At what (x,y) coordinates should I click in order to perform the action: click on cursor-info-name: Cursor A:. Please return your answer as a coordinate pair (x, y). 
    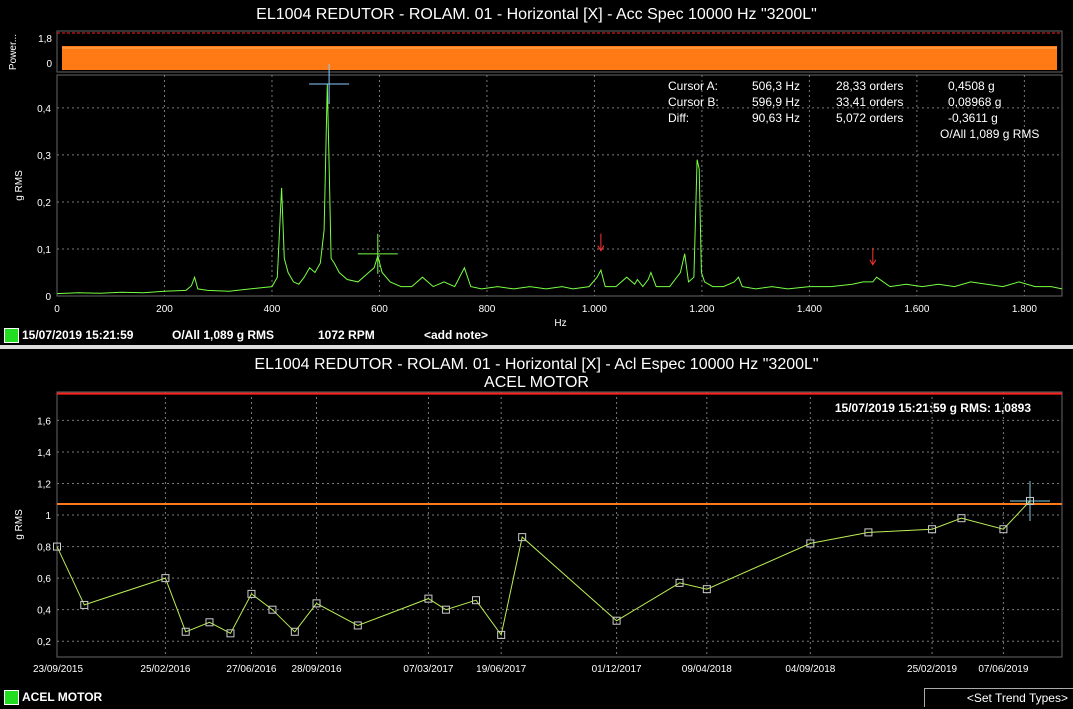
    Looking at the image, I should click on (693, 86).